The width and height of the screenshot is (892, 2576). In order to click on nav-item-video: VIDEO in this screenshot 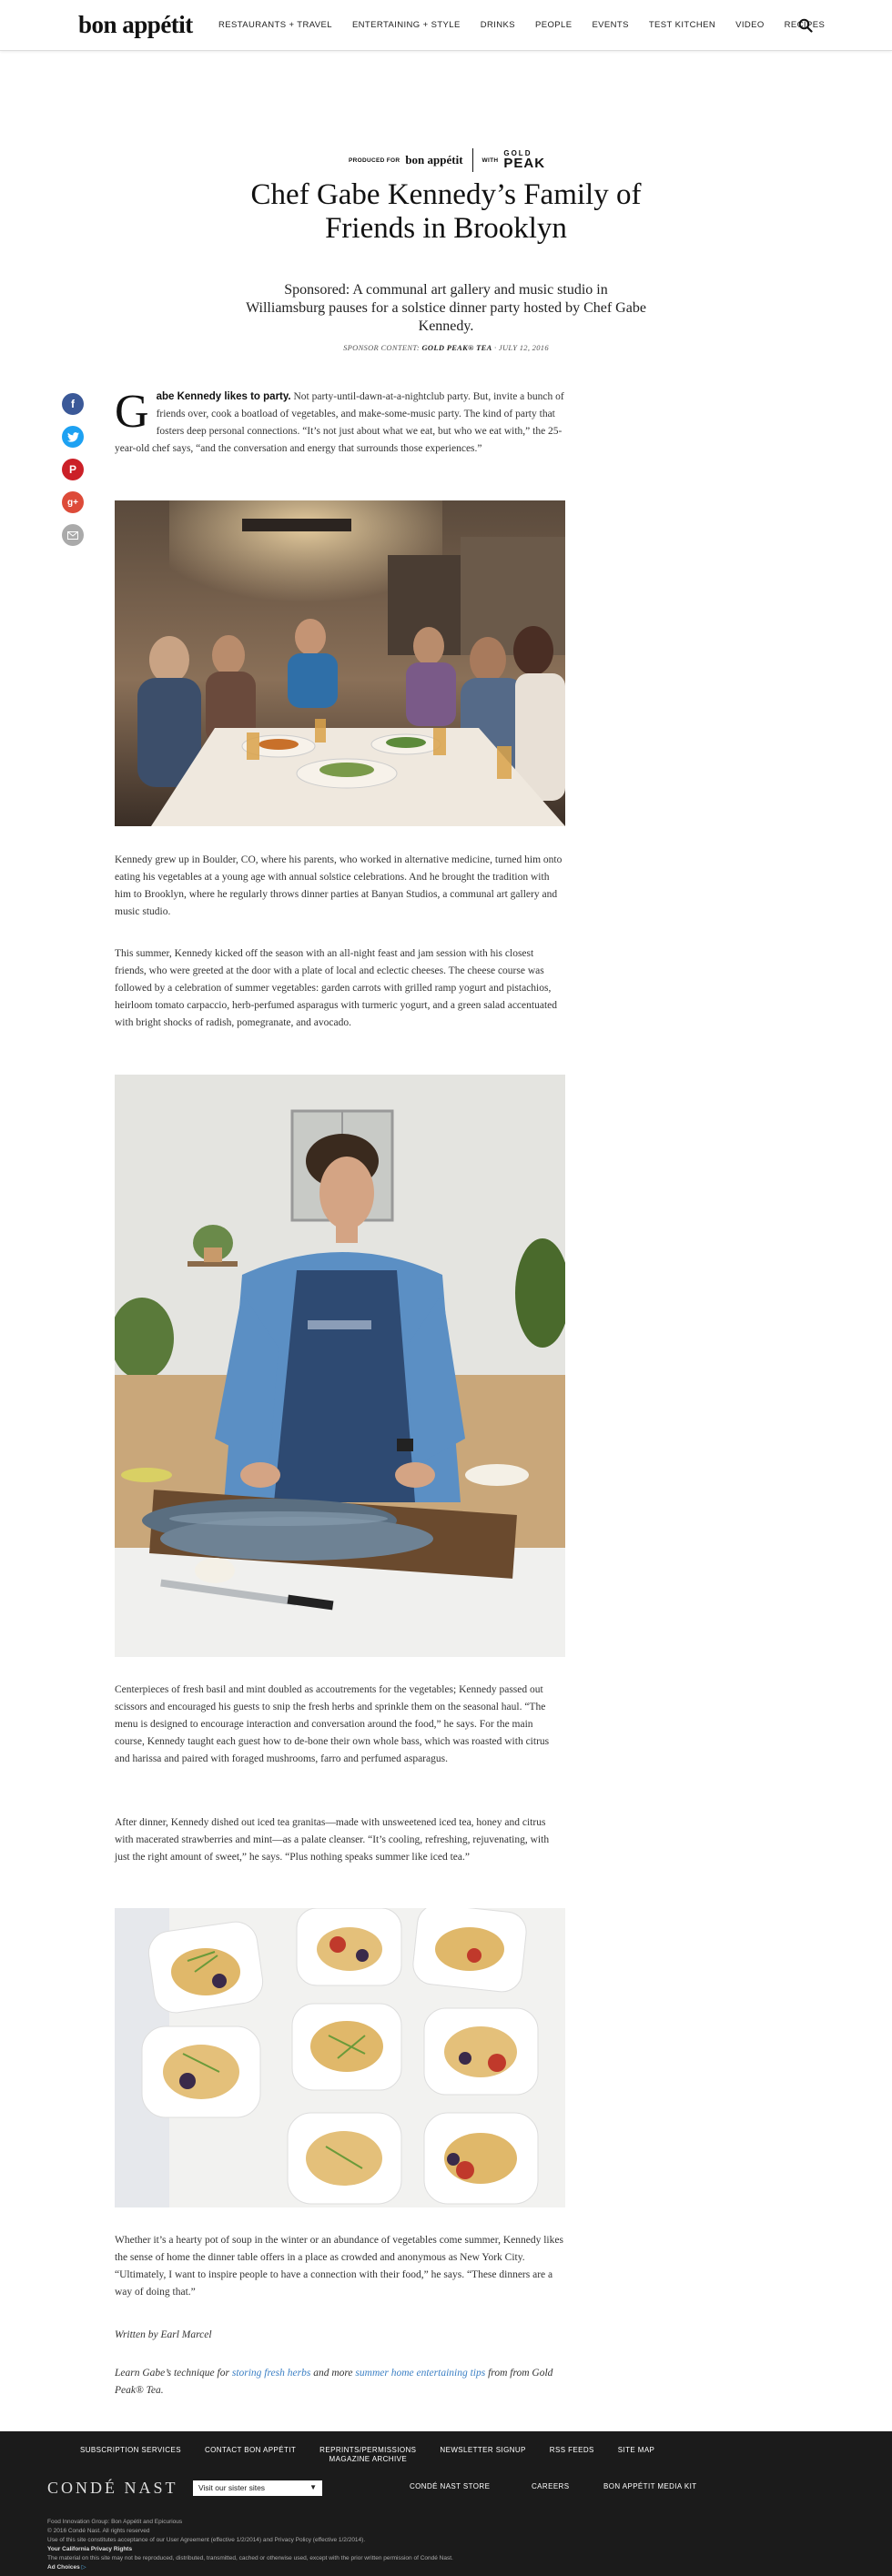, I will do `click(750, 25)`.